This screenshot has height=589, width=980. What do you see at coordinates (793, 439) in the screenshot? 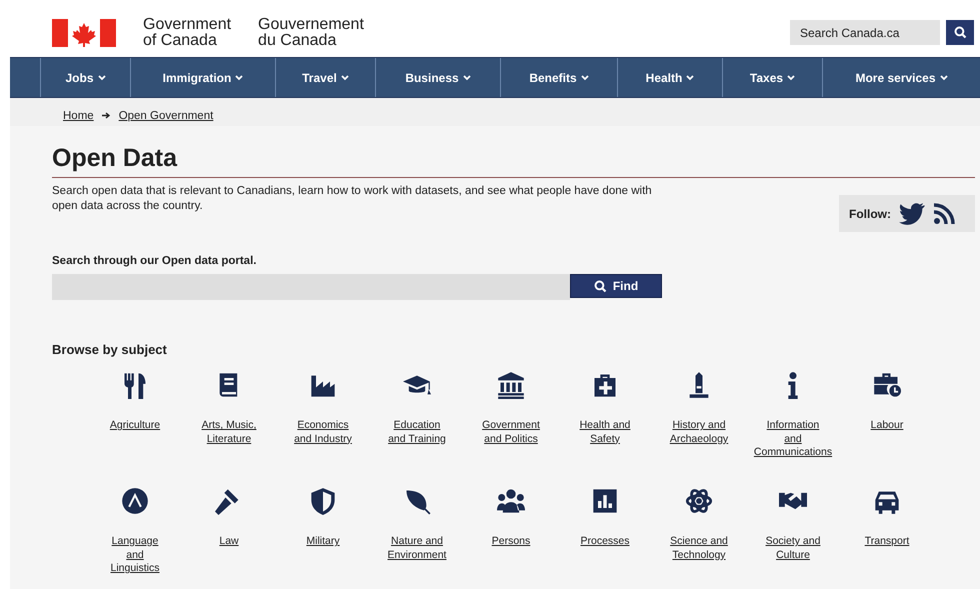
I see `subject-link: Information and Communications` at bounding box center [793, 439].